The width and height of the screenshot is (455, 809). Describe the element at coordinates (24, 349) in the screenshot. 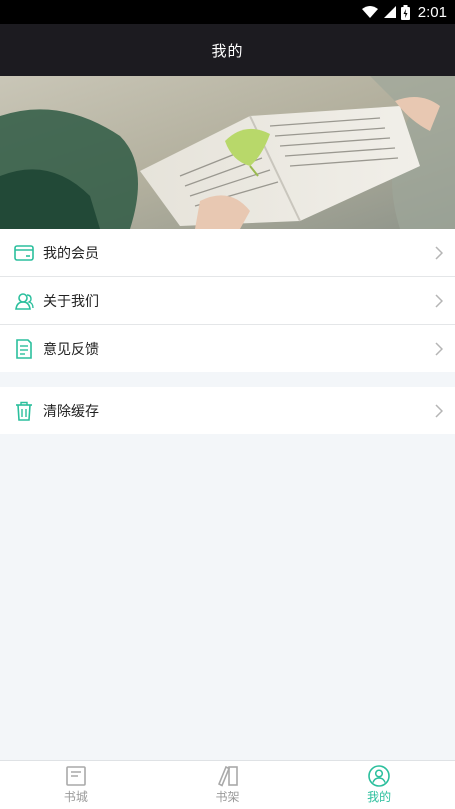

I see `feedback-icon` at that location.